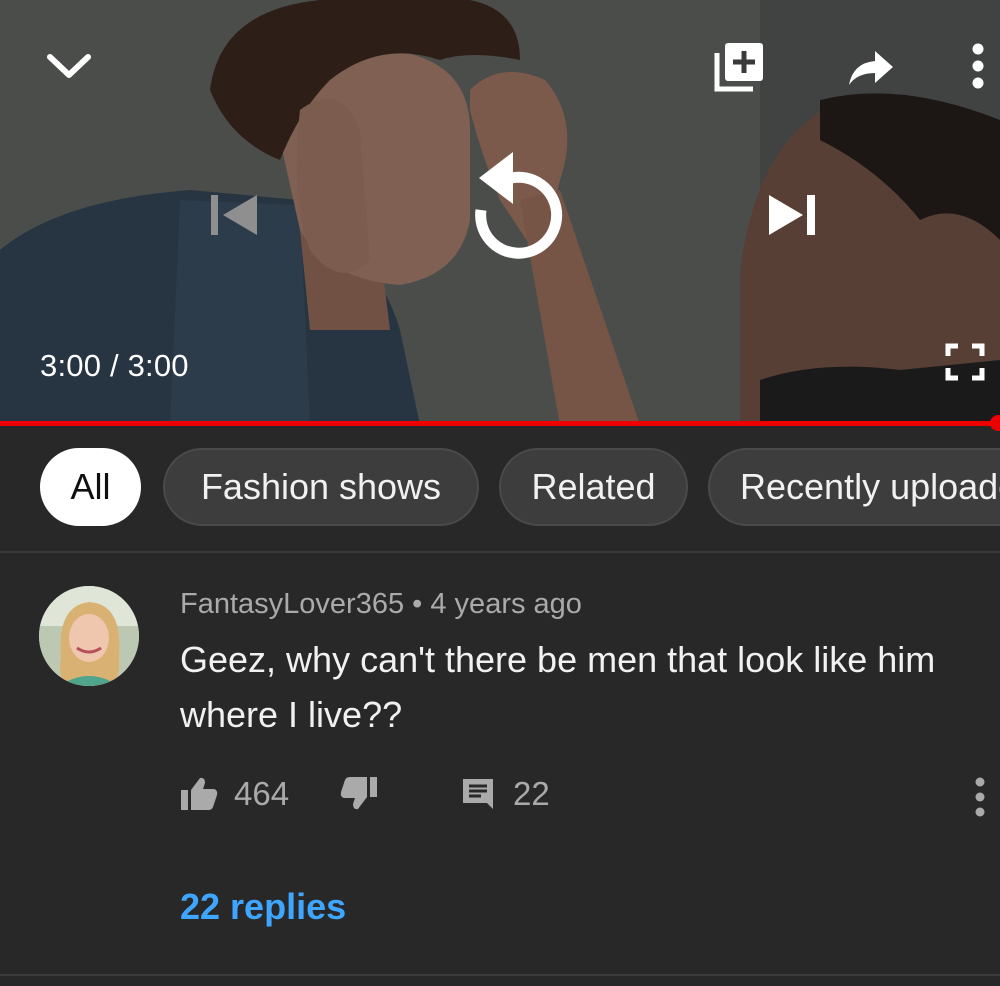 The image size is (1000, 986). Describe the element at coordinates (871, 68) in the screenshot. I see `share-arrow-icon` at that location.